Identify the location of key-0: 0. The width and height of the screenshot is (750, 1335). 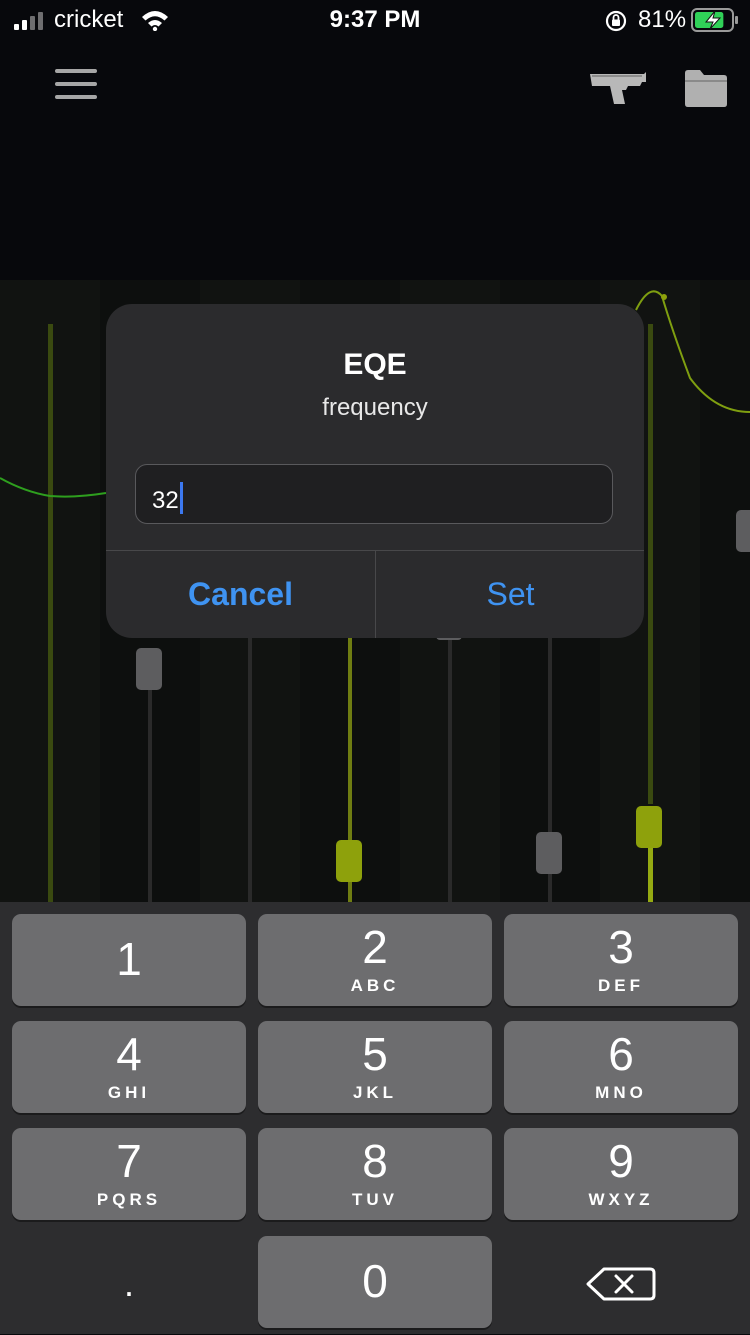
(375, 1282).